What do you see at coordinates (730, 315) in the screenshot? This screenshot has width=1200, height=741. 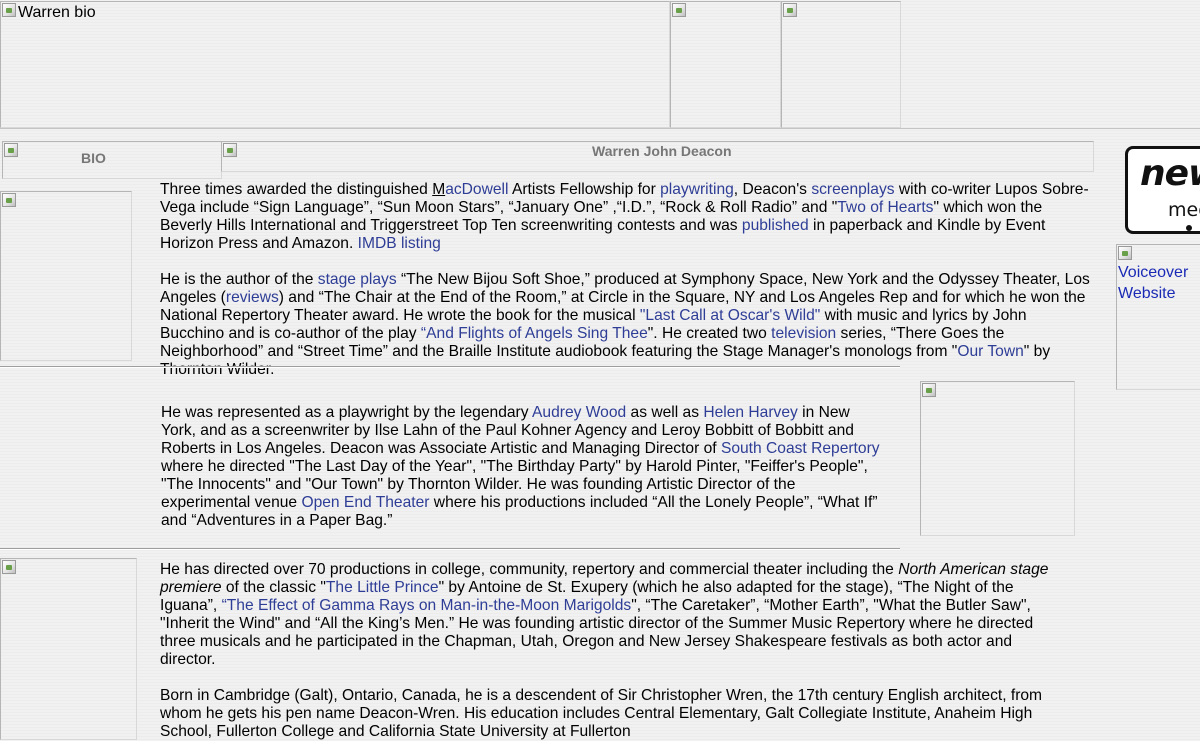 I see `last-call-link: "Last Call at Oscar's Wild"` at bounding box center [730, 315].